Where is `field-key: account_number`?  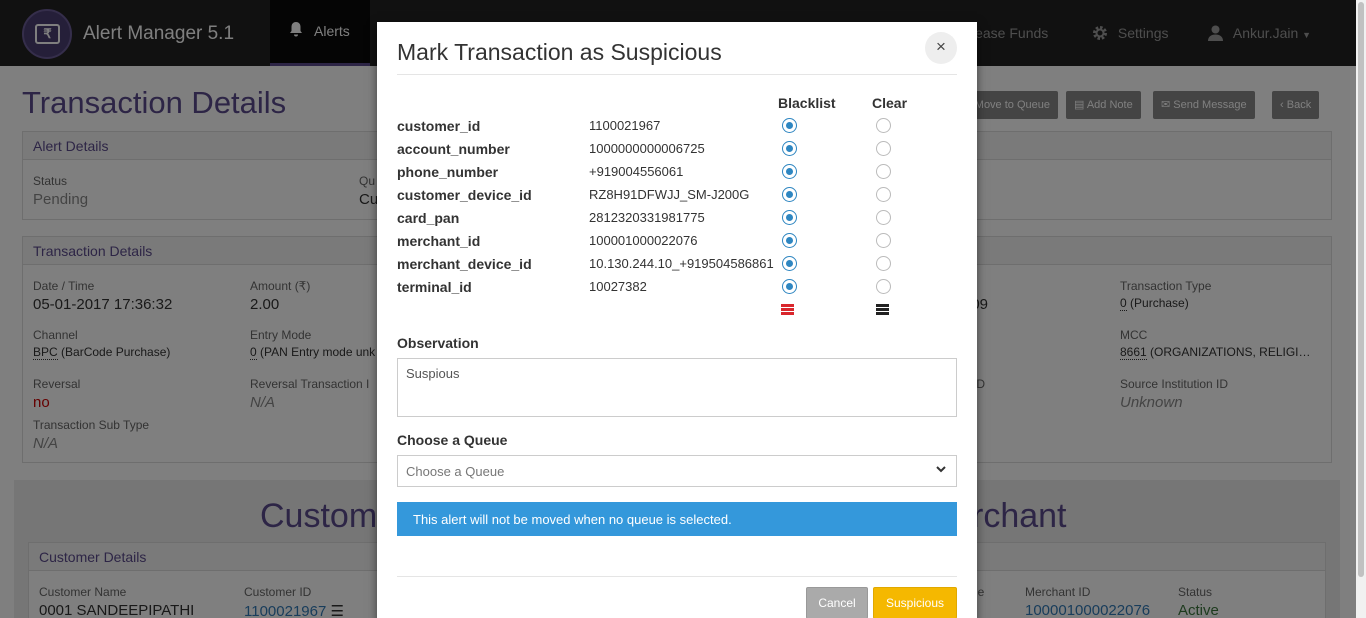 field-key: account_number is located at coordinates (453, 149).